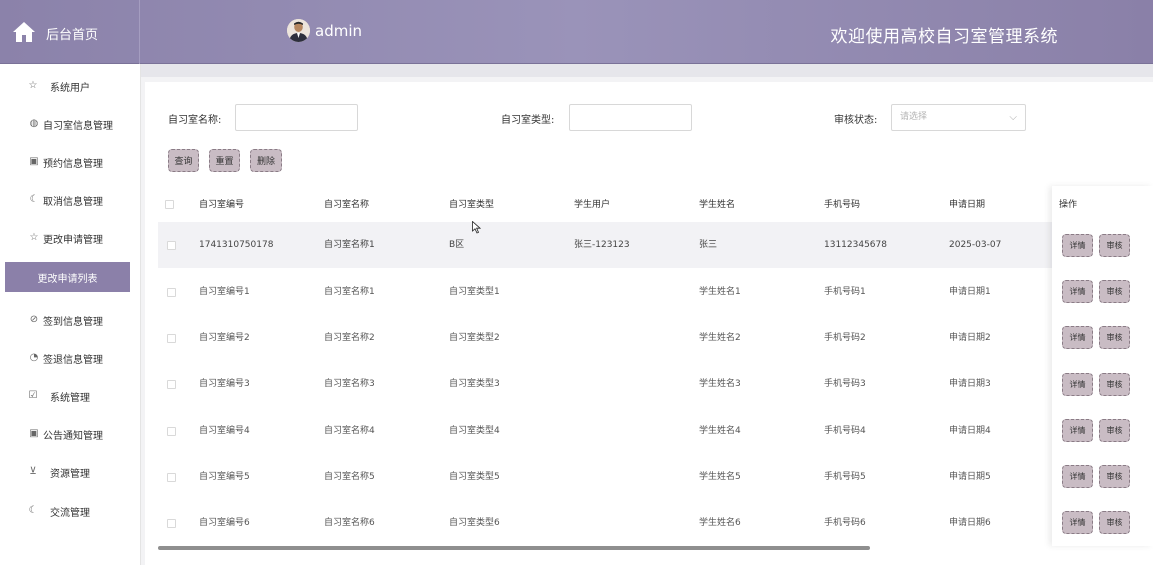 The height and width of the screenshot is (565, 1153). I want to click on sidebar-item-change-mgmt: ☆ 更改申请管理, so click(70, 238).